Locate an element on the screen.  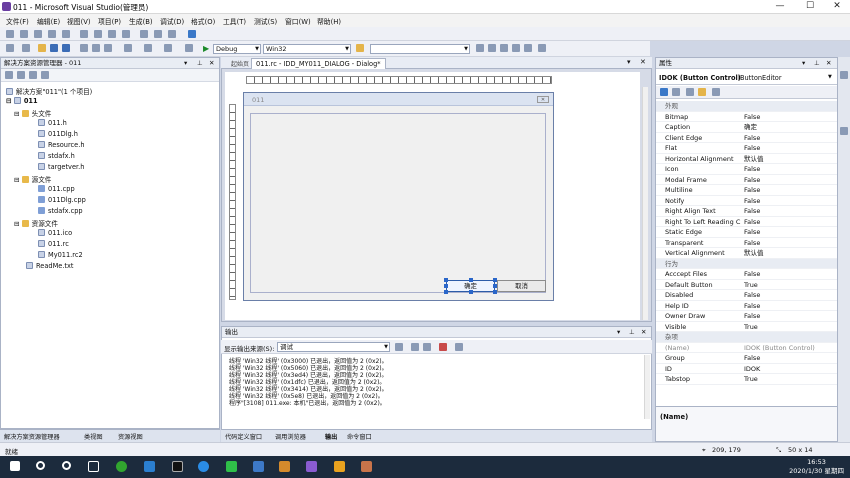
prop-row: Acccept Files False is located at coordinates (746, 274).